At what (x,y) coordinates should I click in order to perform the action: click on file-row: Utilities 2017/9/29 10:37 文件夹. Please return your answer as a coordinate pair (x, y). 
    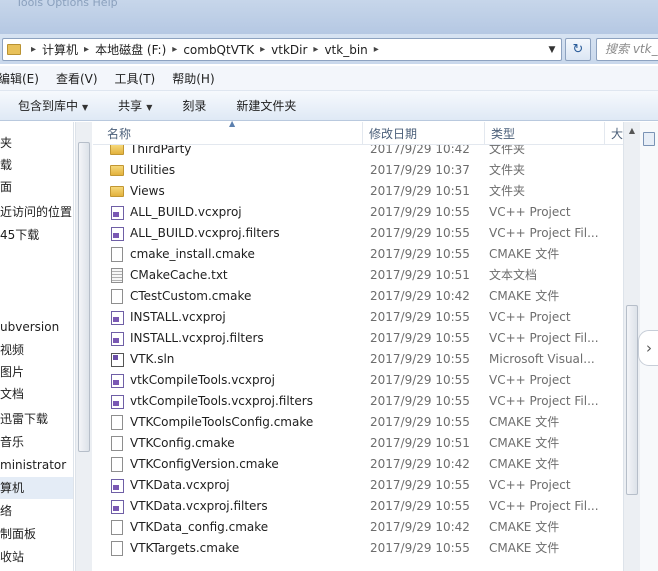
    Looking at the image, I should click on (358, 170).